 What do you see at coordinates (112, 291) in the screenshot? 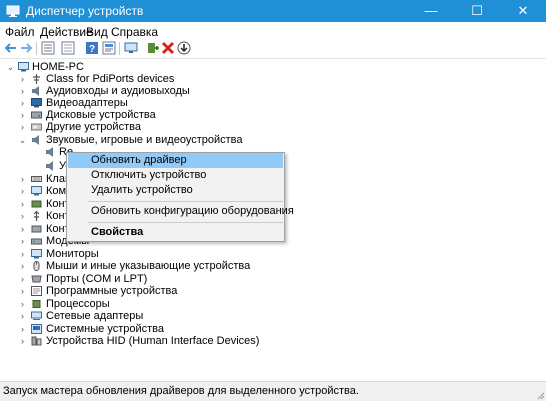
I see `tree-item-label: Программные устройства` at bounding box center [112, 291].